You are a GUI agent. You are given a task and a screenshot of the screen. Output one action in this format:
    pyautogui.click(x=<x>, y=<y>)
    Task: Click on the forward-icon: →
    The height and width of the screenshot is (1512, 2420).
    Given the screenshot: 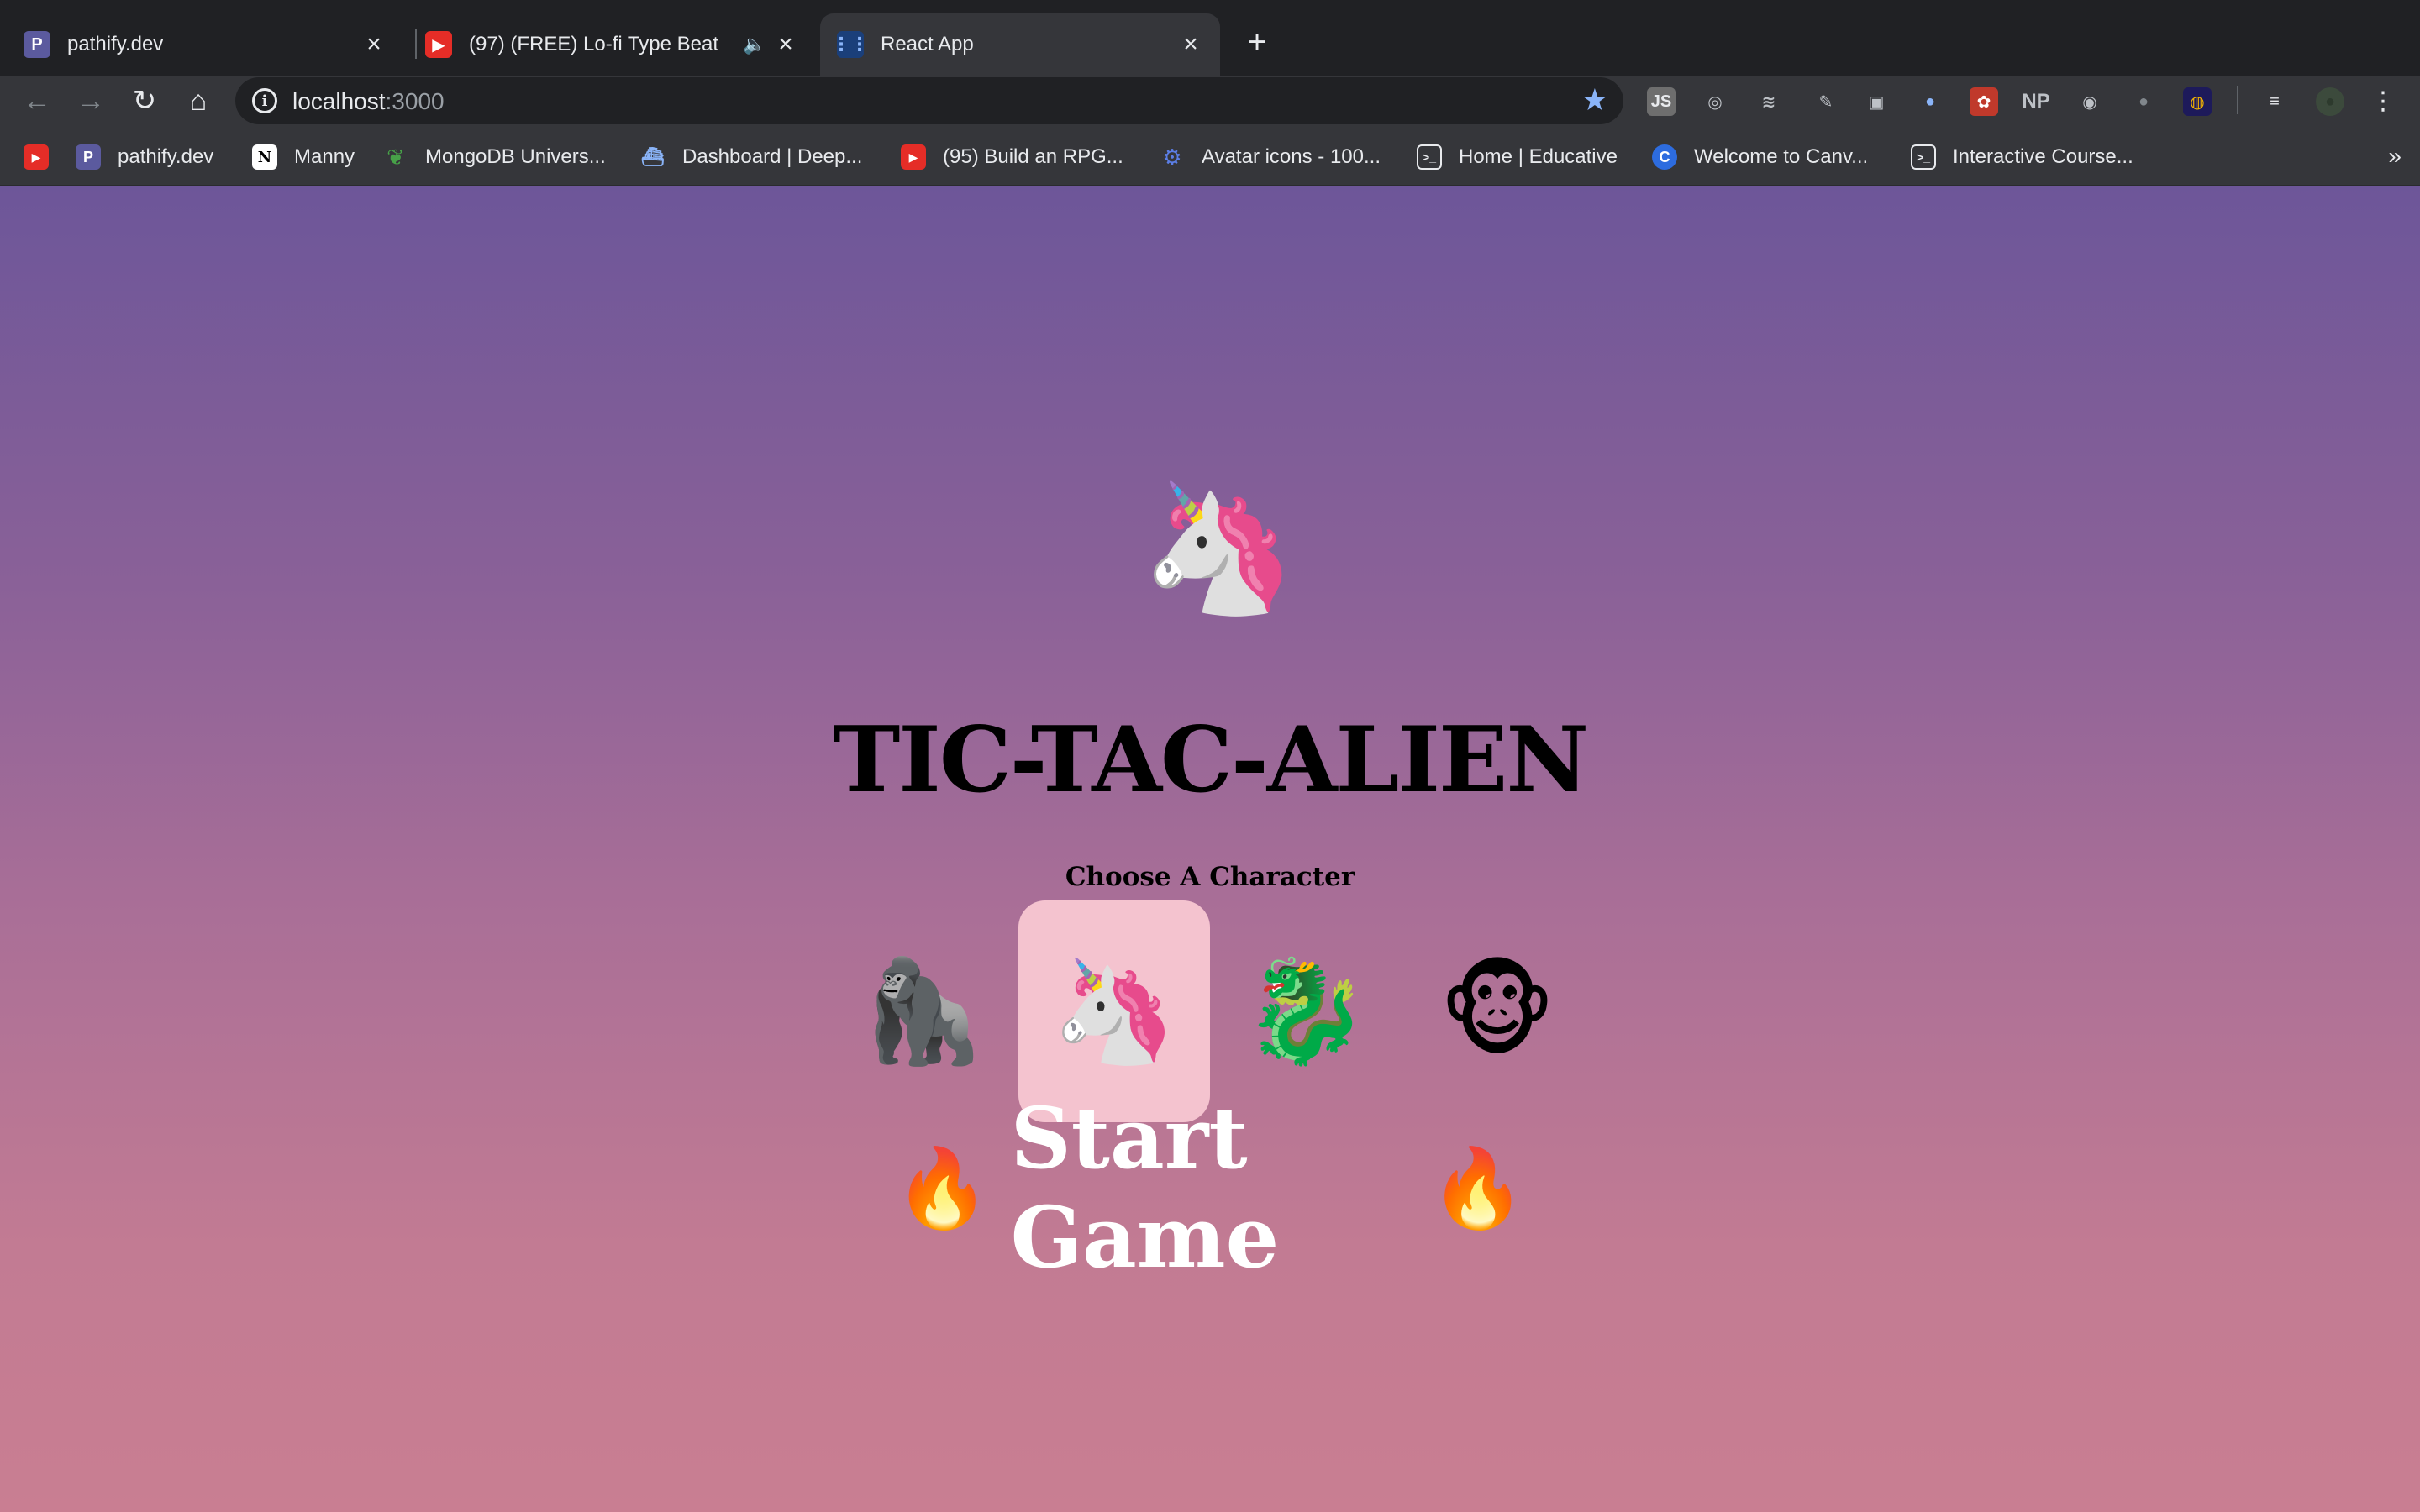 What is the action you would take?
    pyautogui.click(x=90, y=100)
    